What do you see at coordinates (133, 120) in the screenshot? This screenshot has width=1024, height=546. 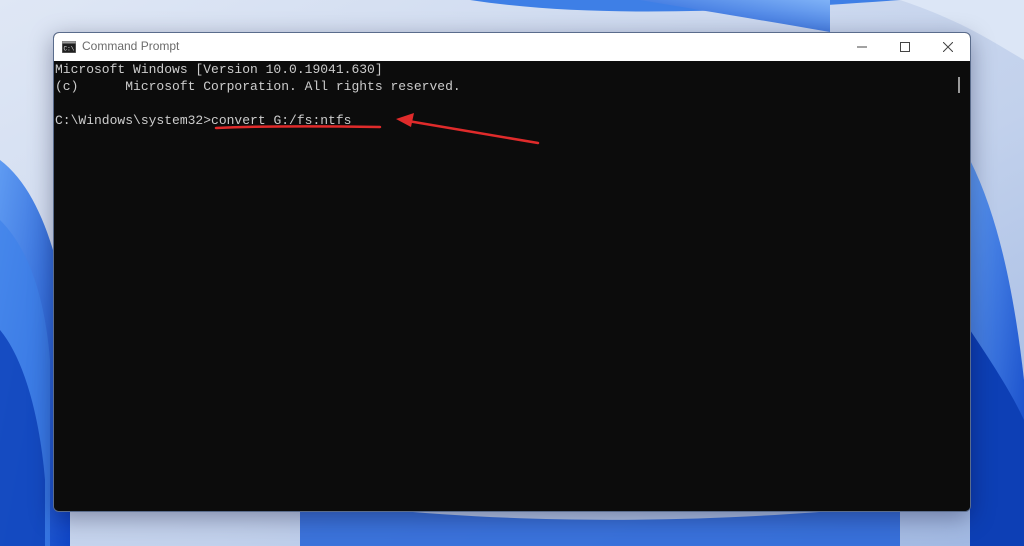 I see `prompt-path: C:\Windows\system32>` at bounding box center [133, 120].